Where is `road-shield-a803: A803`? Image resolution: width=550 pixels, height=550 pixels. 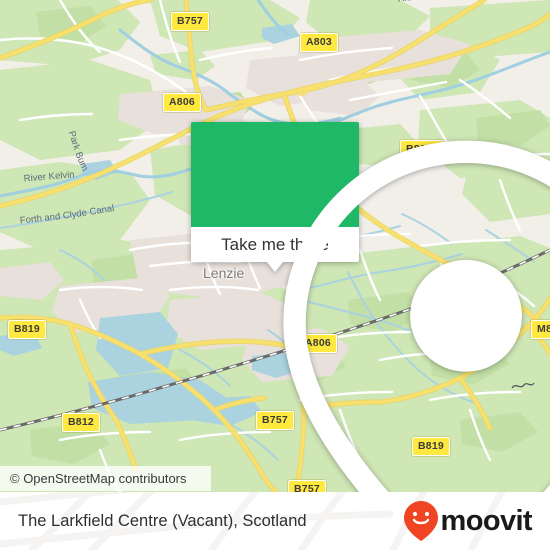
road-shield-a803: A803 is located at coordinates (319, 42).